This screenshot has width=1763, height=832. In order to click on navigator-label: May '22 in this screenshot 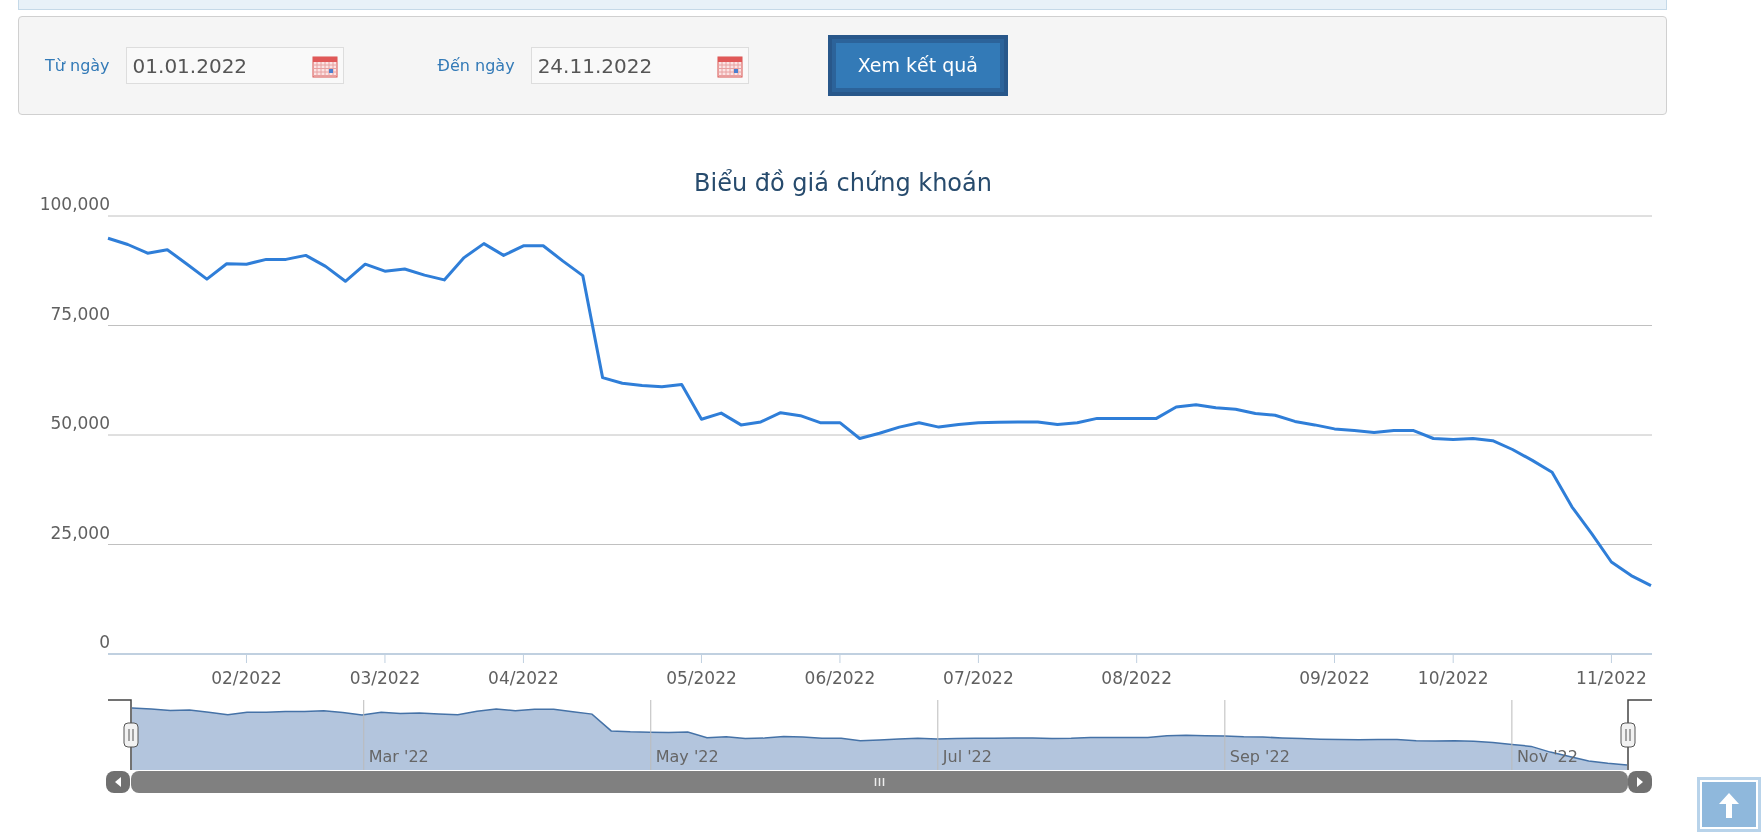, I will do `click(687, 756)`.